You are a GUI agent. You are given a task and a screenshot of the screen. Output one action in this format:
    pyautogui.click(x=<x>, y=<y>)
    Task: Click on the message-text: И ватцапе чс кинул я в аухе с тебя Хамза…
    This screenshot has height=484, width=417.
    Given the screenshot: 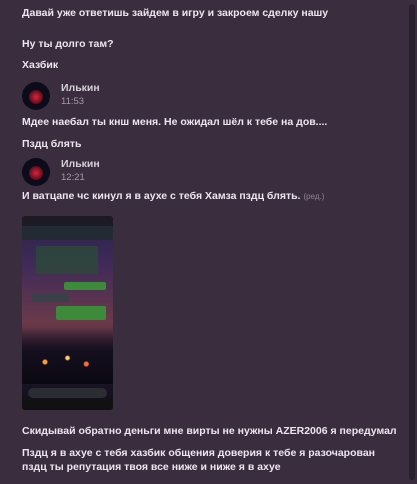 What is the action you would take?
    pyautogui.click(x=173, y=196)
    